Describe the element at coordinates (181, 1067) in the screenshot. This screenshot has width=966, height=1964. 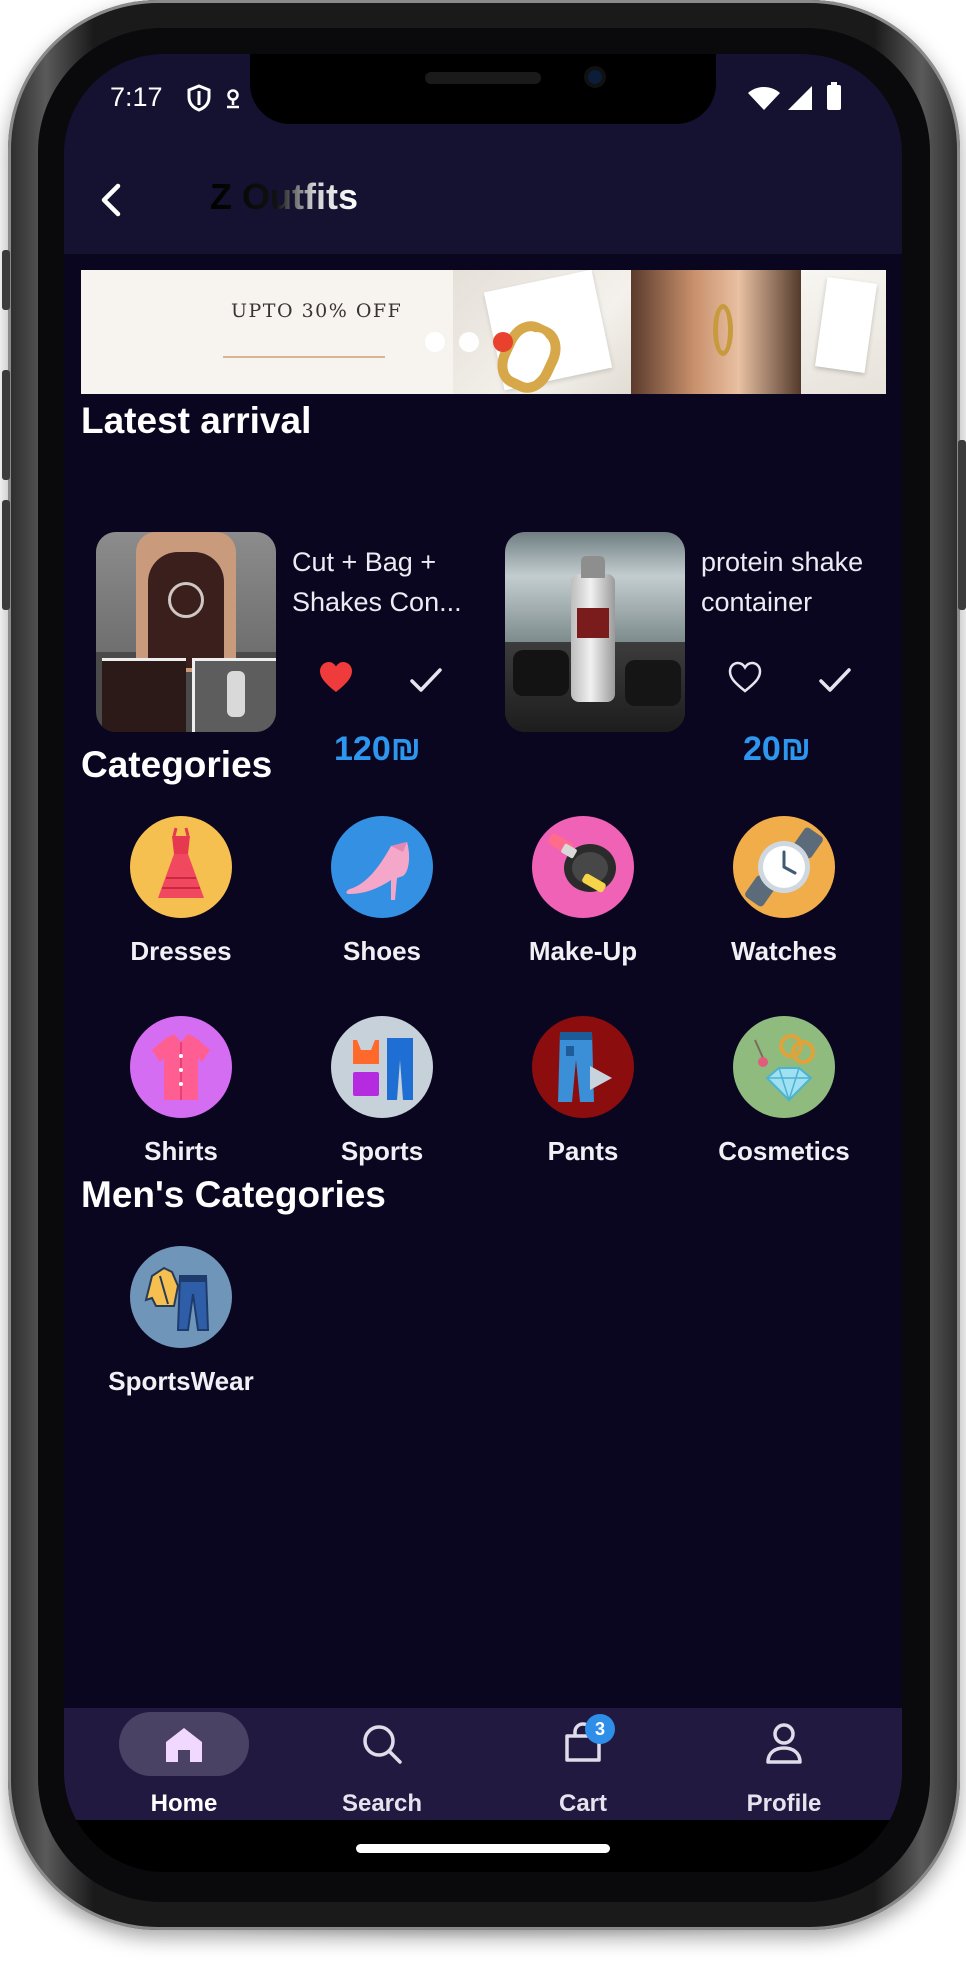
I see `shirt-icon` at that location.